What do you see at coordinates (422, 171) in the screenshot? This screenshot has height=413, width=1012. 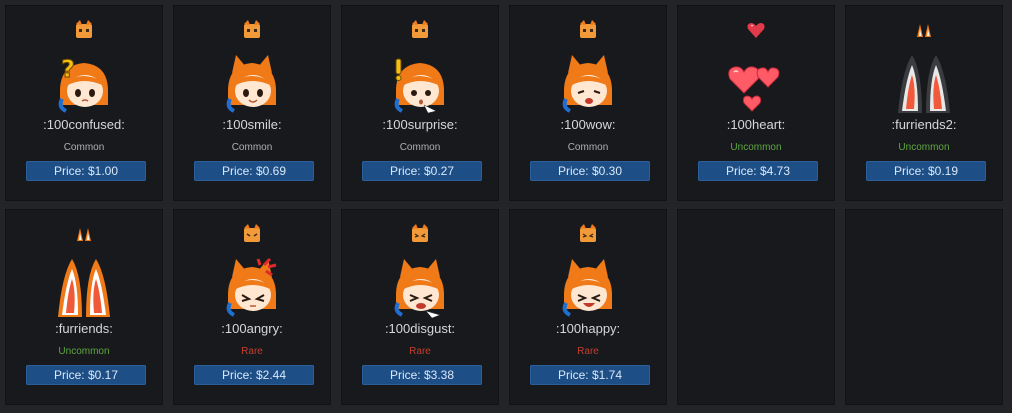 I see `price-button: Price: $0.27` at bounding box center [422, 171].